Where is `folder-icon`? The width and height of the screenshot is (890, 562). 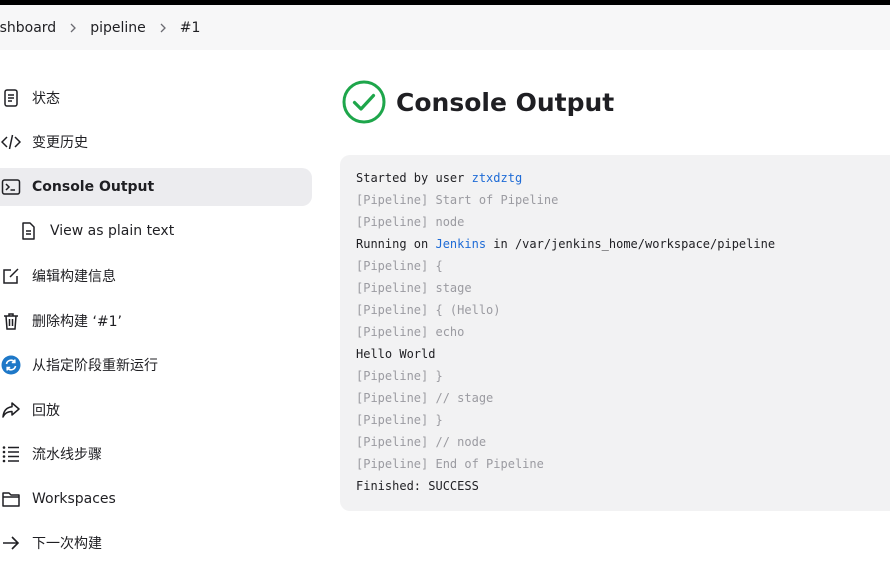
folder-icon is located at coordinates (11, 499).